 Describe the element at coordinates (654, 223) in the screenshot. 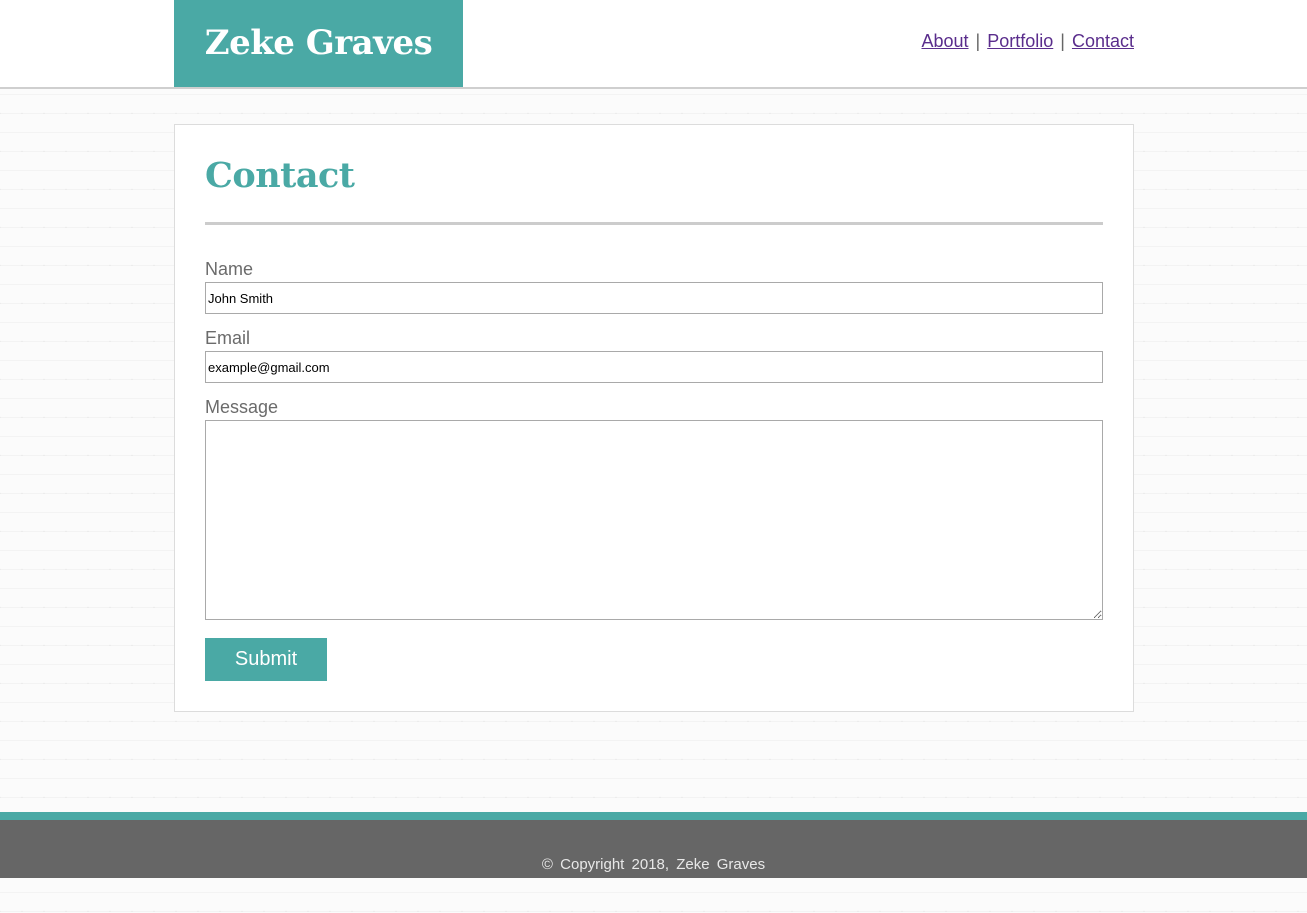

I see `title-divider` at that location.